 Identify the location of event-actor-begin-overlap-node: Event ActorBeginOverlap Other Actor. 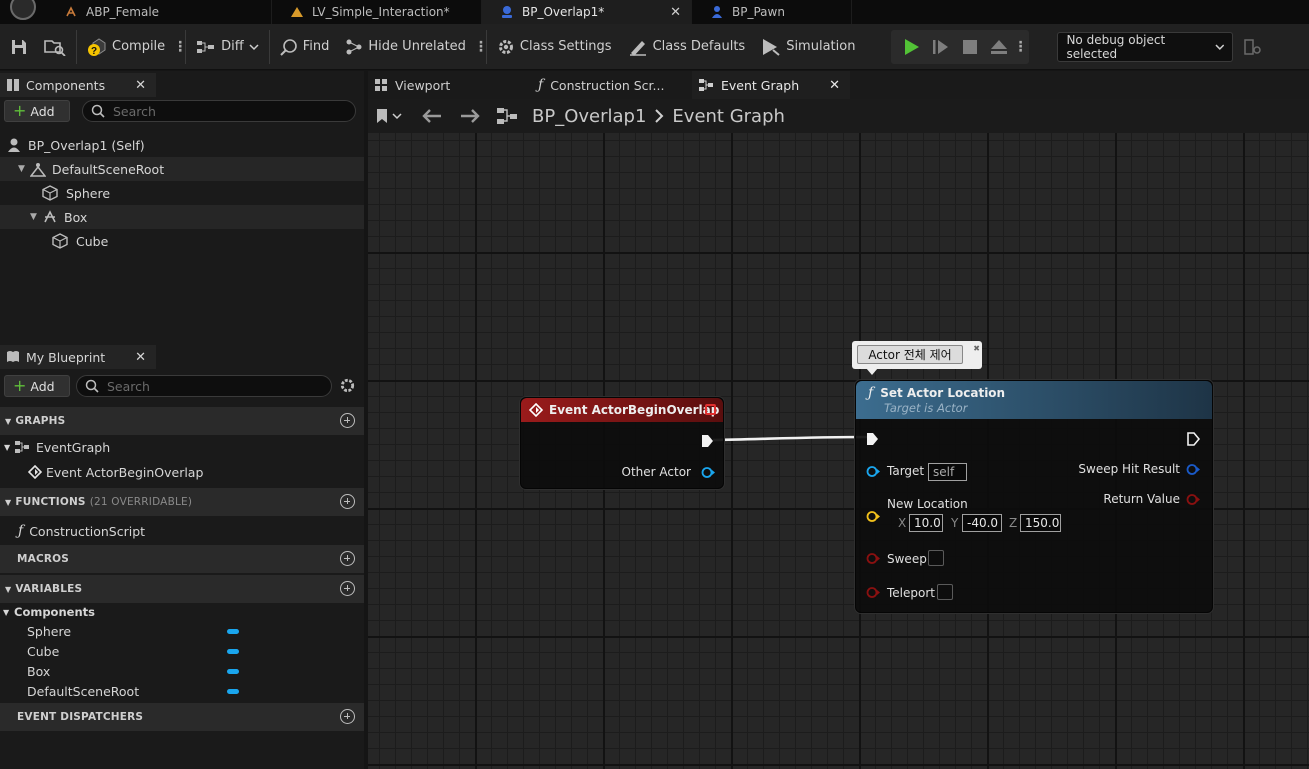
(622, 443).